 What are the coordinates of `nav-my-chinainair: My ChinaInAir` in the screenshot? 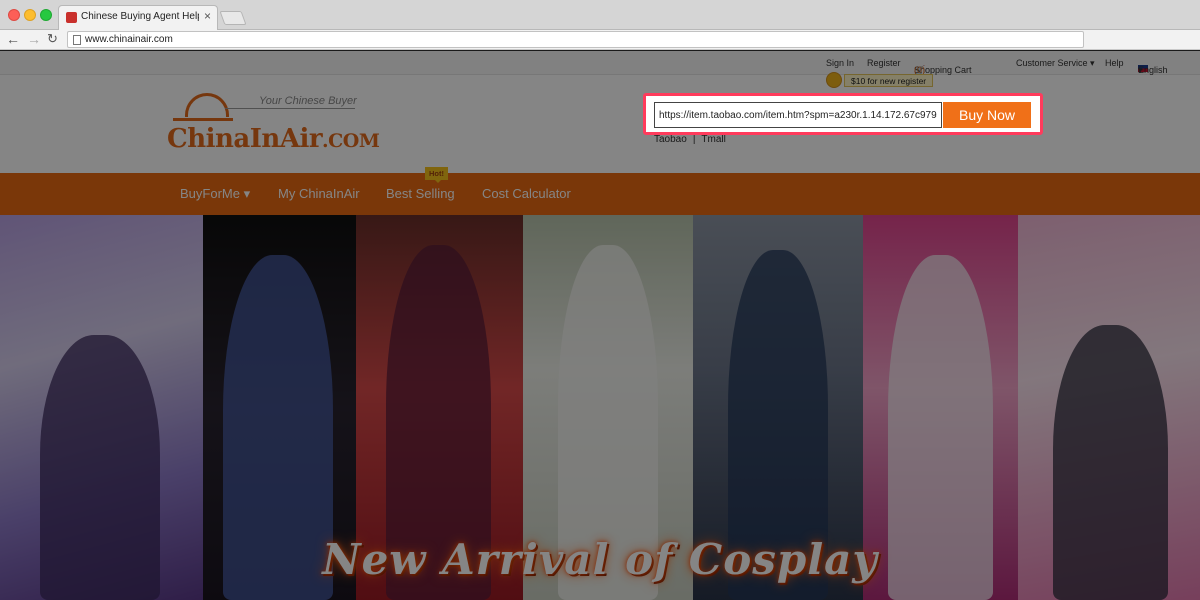 It's located at (319, 193).